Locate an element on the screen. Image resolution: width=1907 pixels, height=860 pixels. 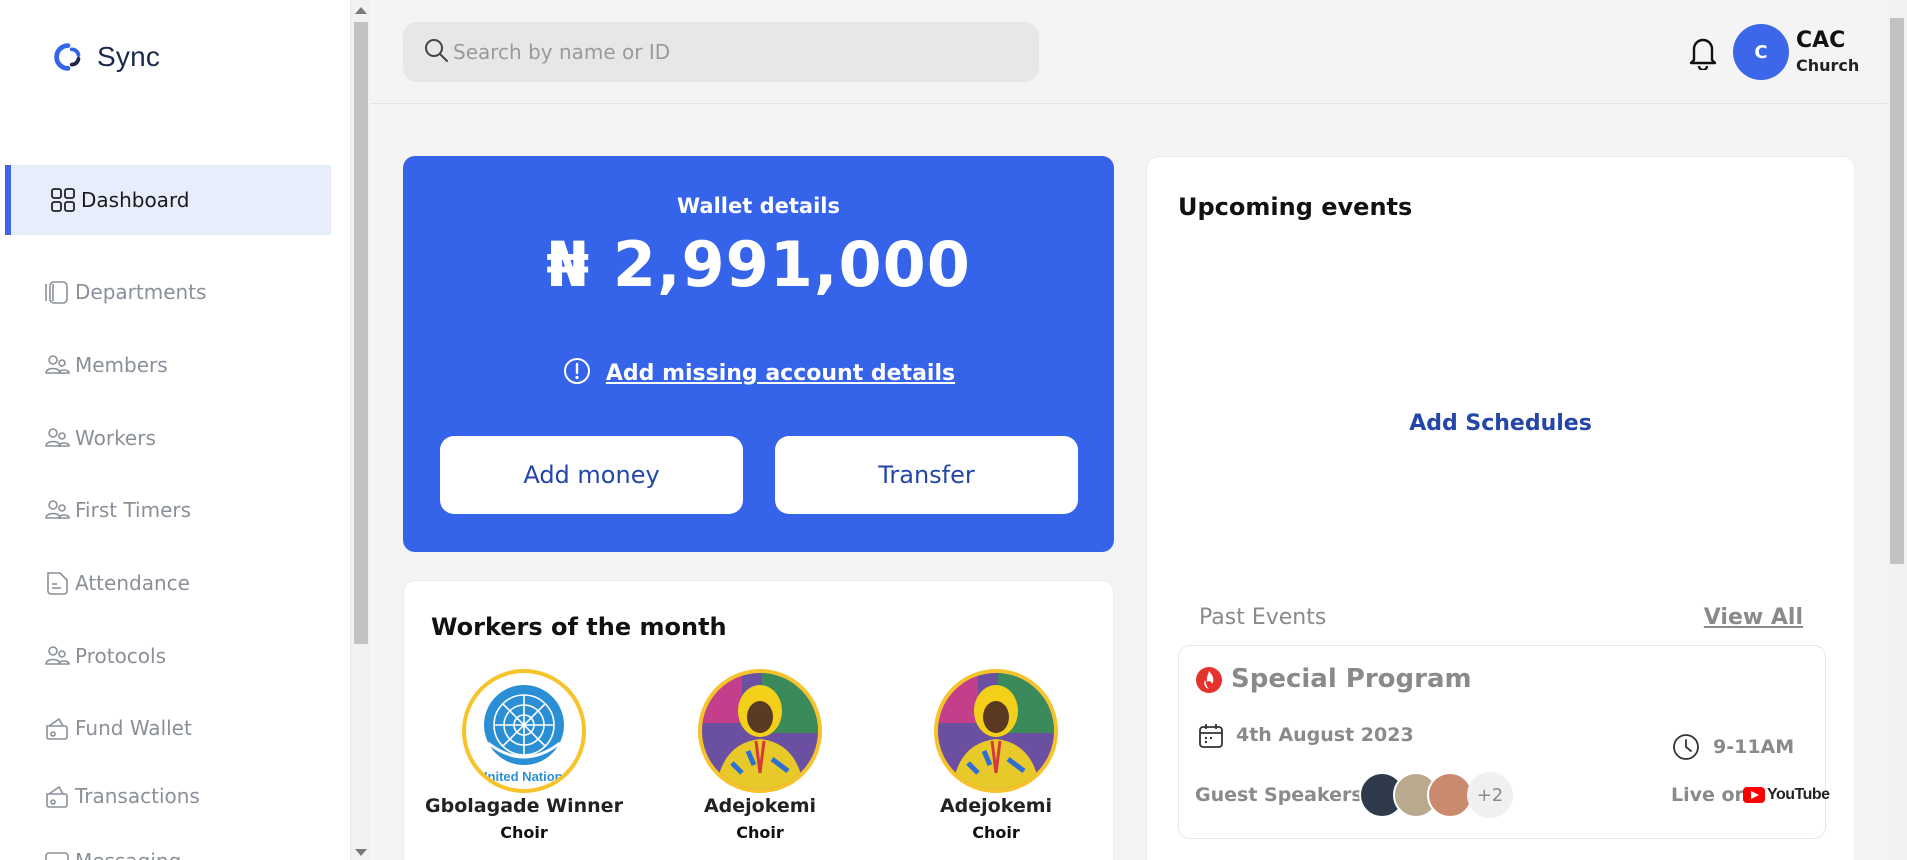
sidebar-item-members: Members is located at coordinates (168, 365).